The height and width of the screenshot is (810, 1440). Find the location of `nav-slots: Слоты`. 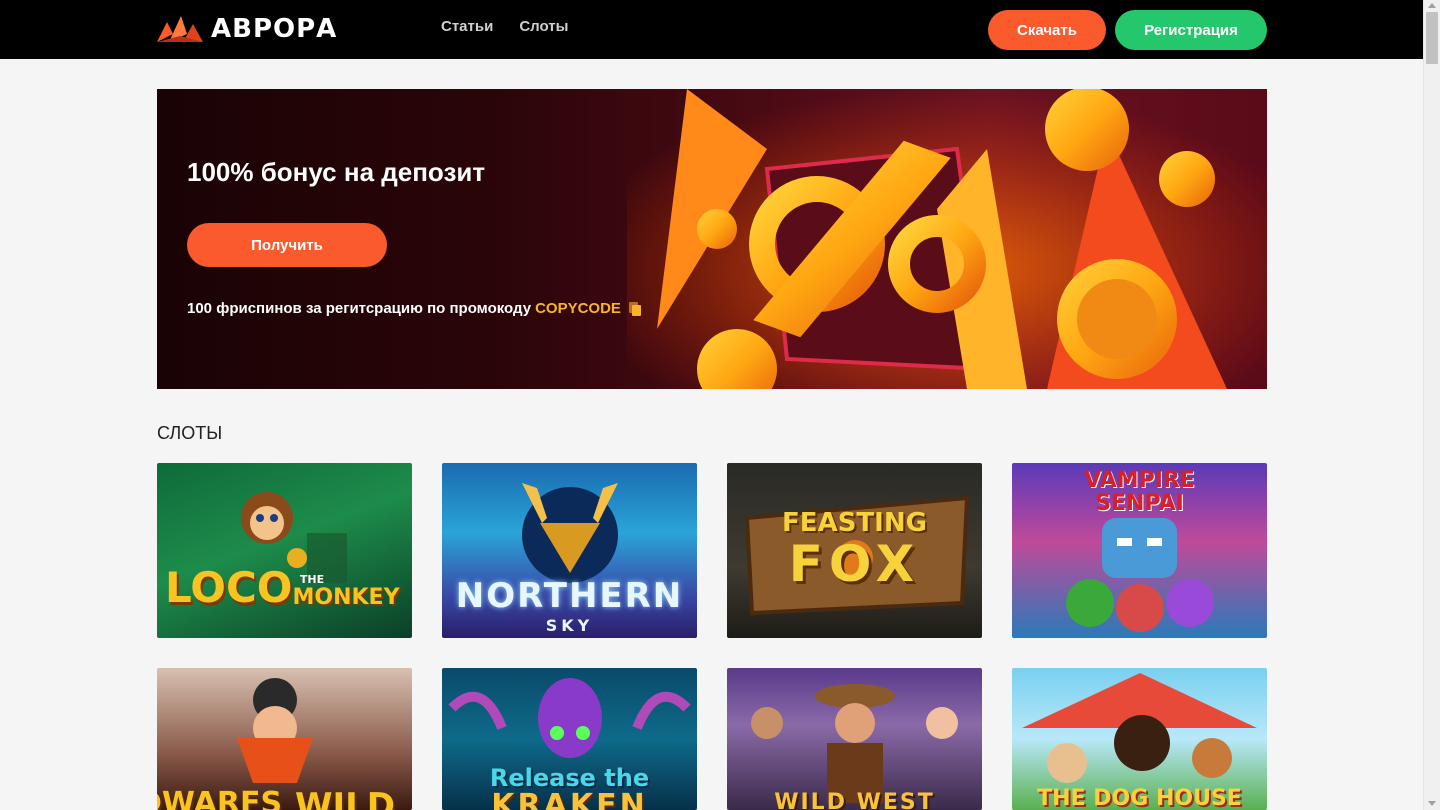

nav-slots: Слоты is located at coordinates (543, 26).